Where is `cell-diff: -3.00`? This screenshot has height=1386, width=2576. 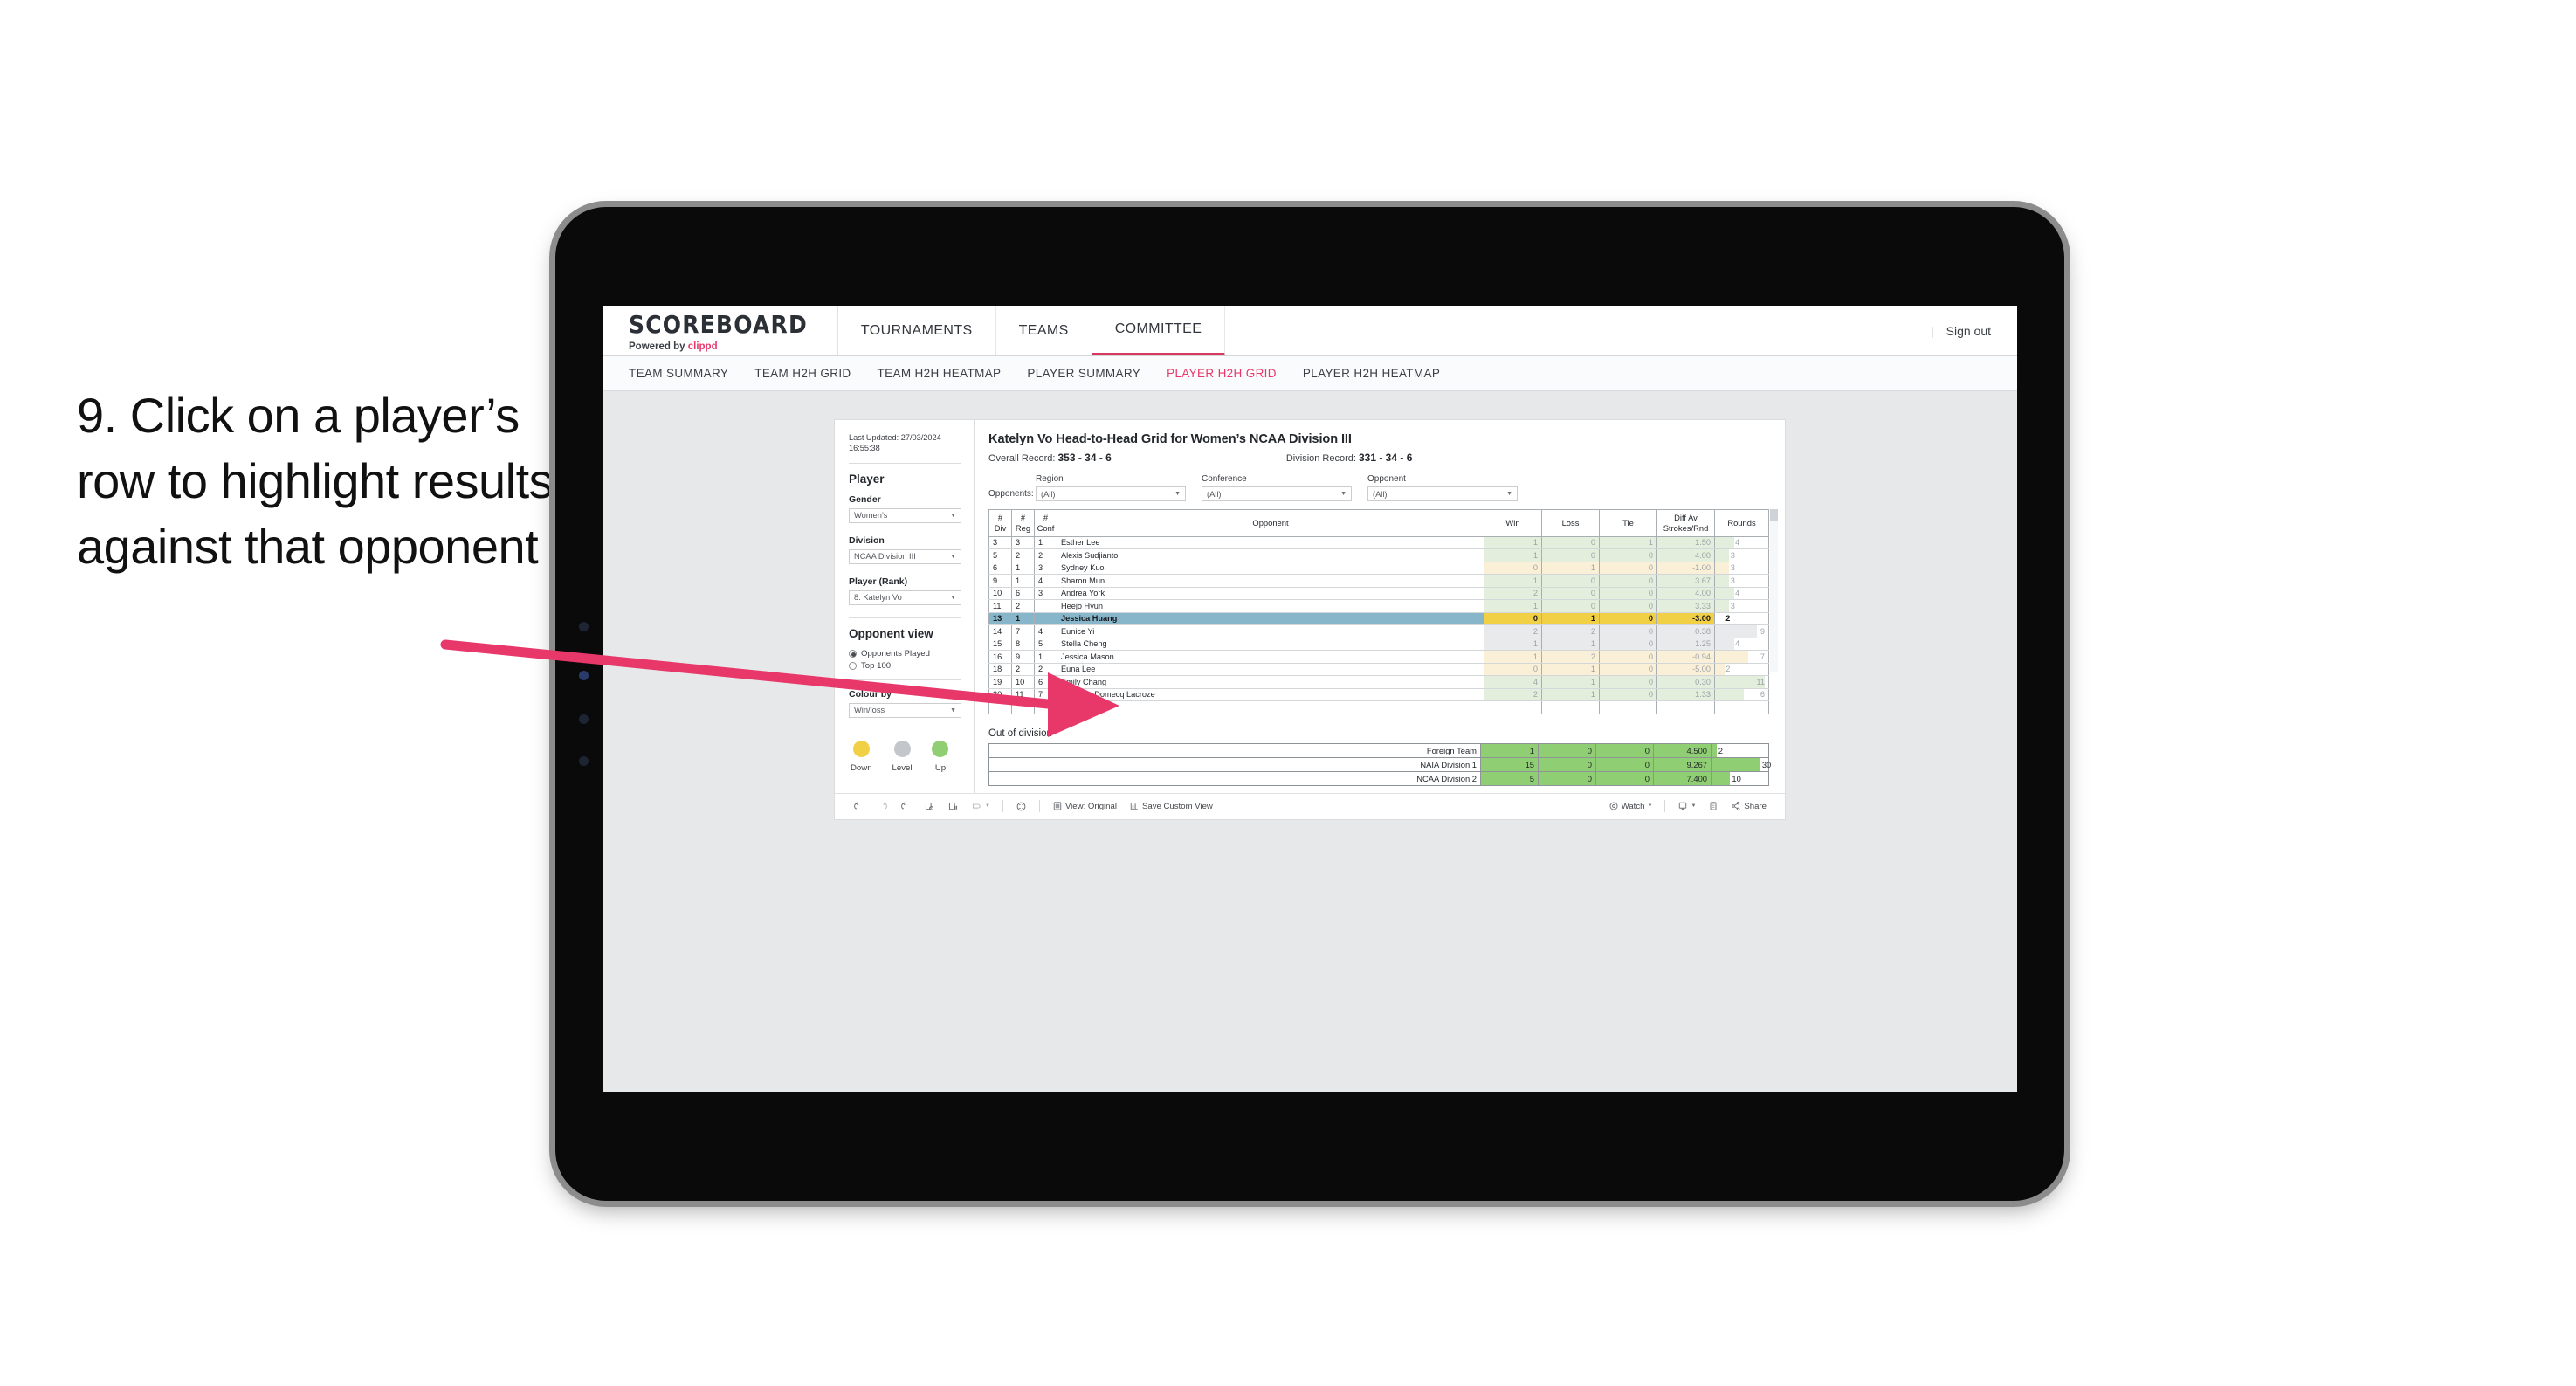 cell-diff: -3.00 is located at coordinates (1685, 618).